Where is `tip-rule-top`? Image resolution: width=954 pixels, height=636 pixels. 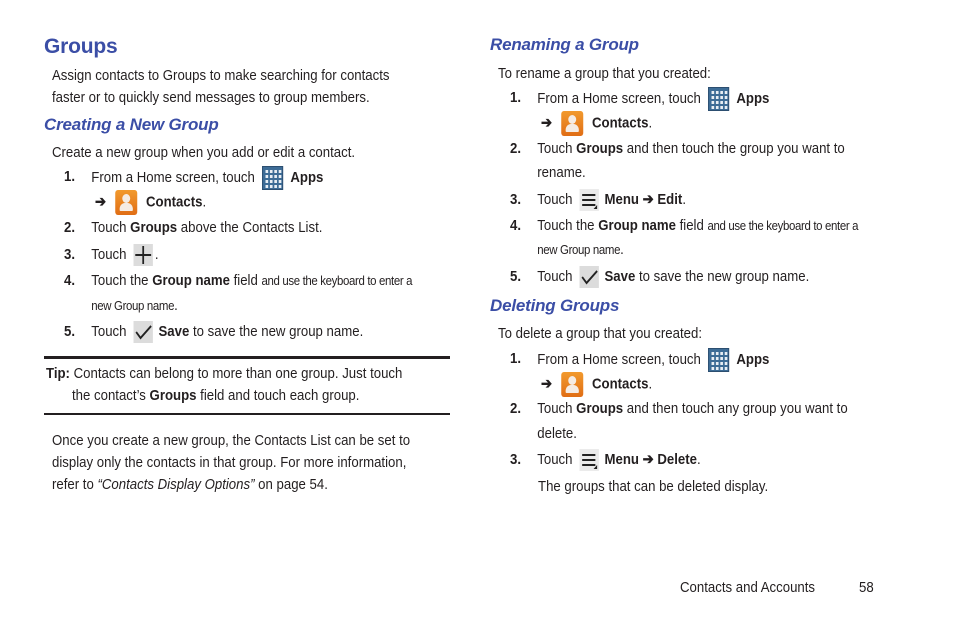
tip-rule-top is located at coordinates (247, 357).